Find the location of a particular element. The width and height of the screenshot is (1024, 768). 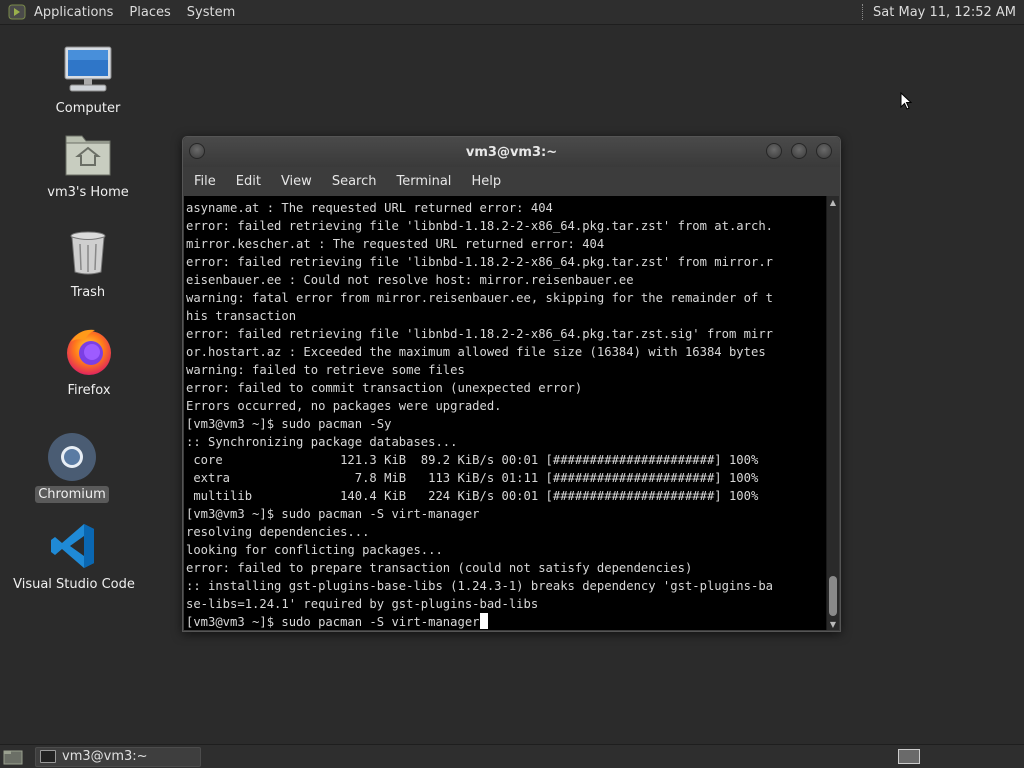

clock: Sat May 11, 12:52 AM is located at coordinates (944, 12).